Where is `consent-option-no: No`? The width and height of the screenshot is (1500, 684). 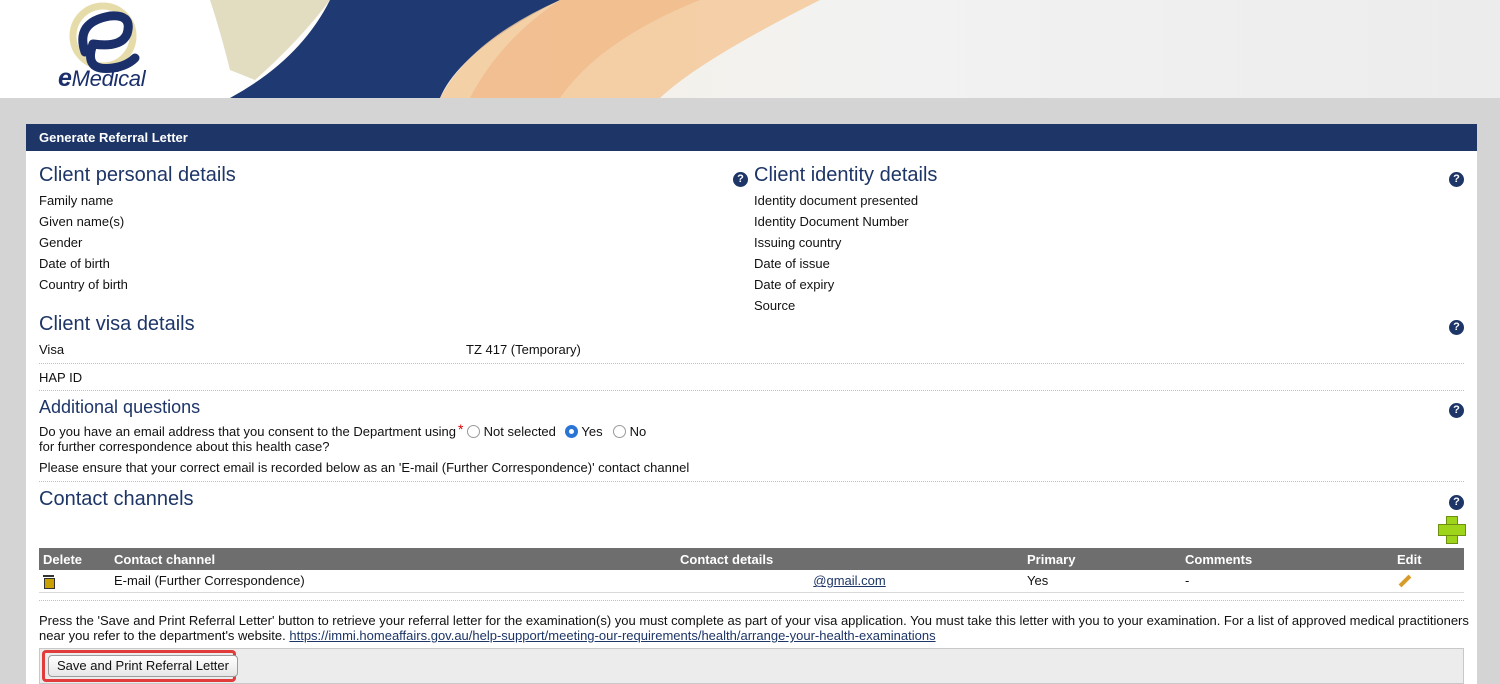
consent-option-no: No is located at coordinates (629, 431).